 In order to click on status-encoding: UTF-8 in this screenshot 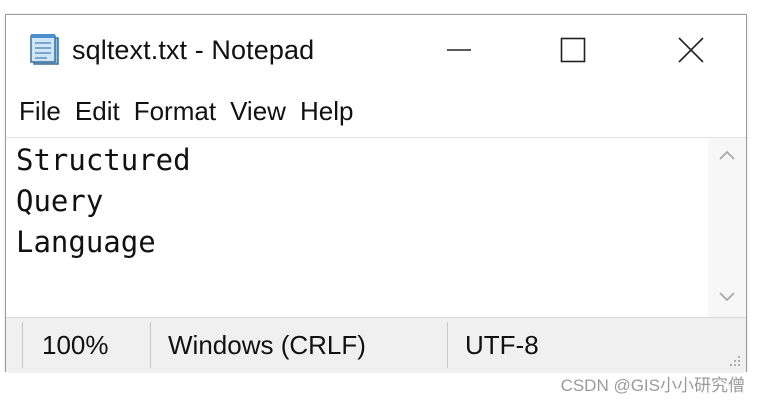, I will do `click(502, 344)`.